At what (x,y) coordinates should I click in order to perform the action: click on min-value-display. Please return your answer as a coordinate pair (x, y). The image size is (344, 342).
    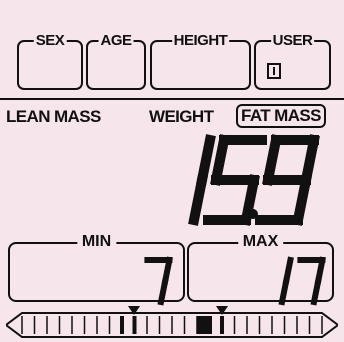
    Looking at the image, I should click on (158, 281).